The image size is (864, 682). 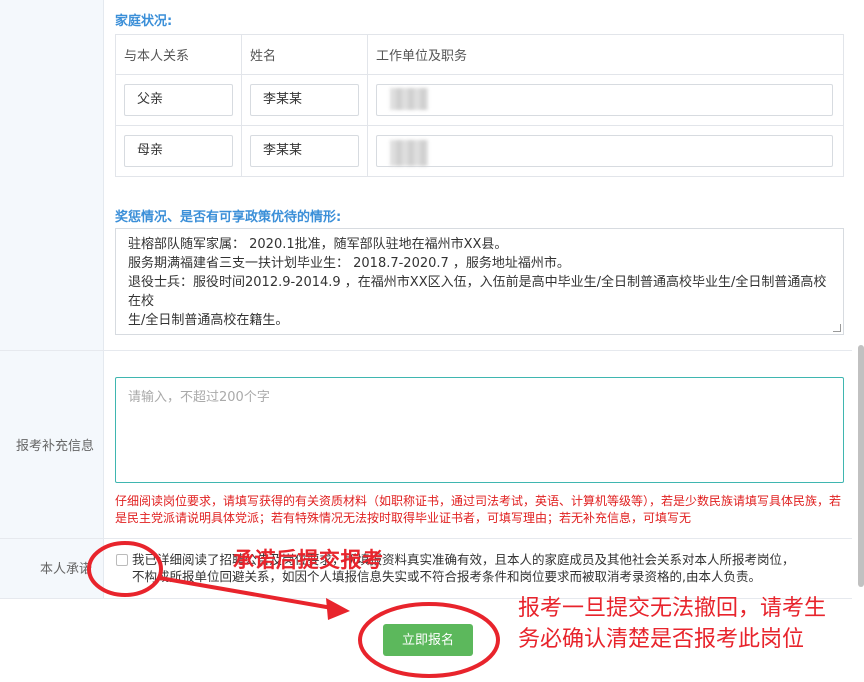 What do you see at coordinates (52, 299) in the screenshot?
I see `form-label-column` at bounding box center [52, 299].